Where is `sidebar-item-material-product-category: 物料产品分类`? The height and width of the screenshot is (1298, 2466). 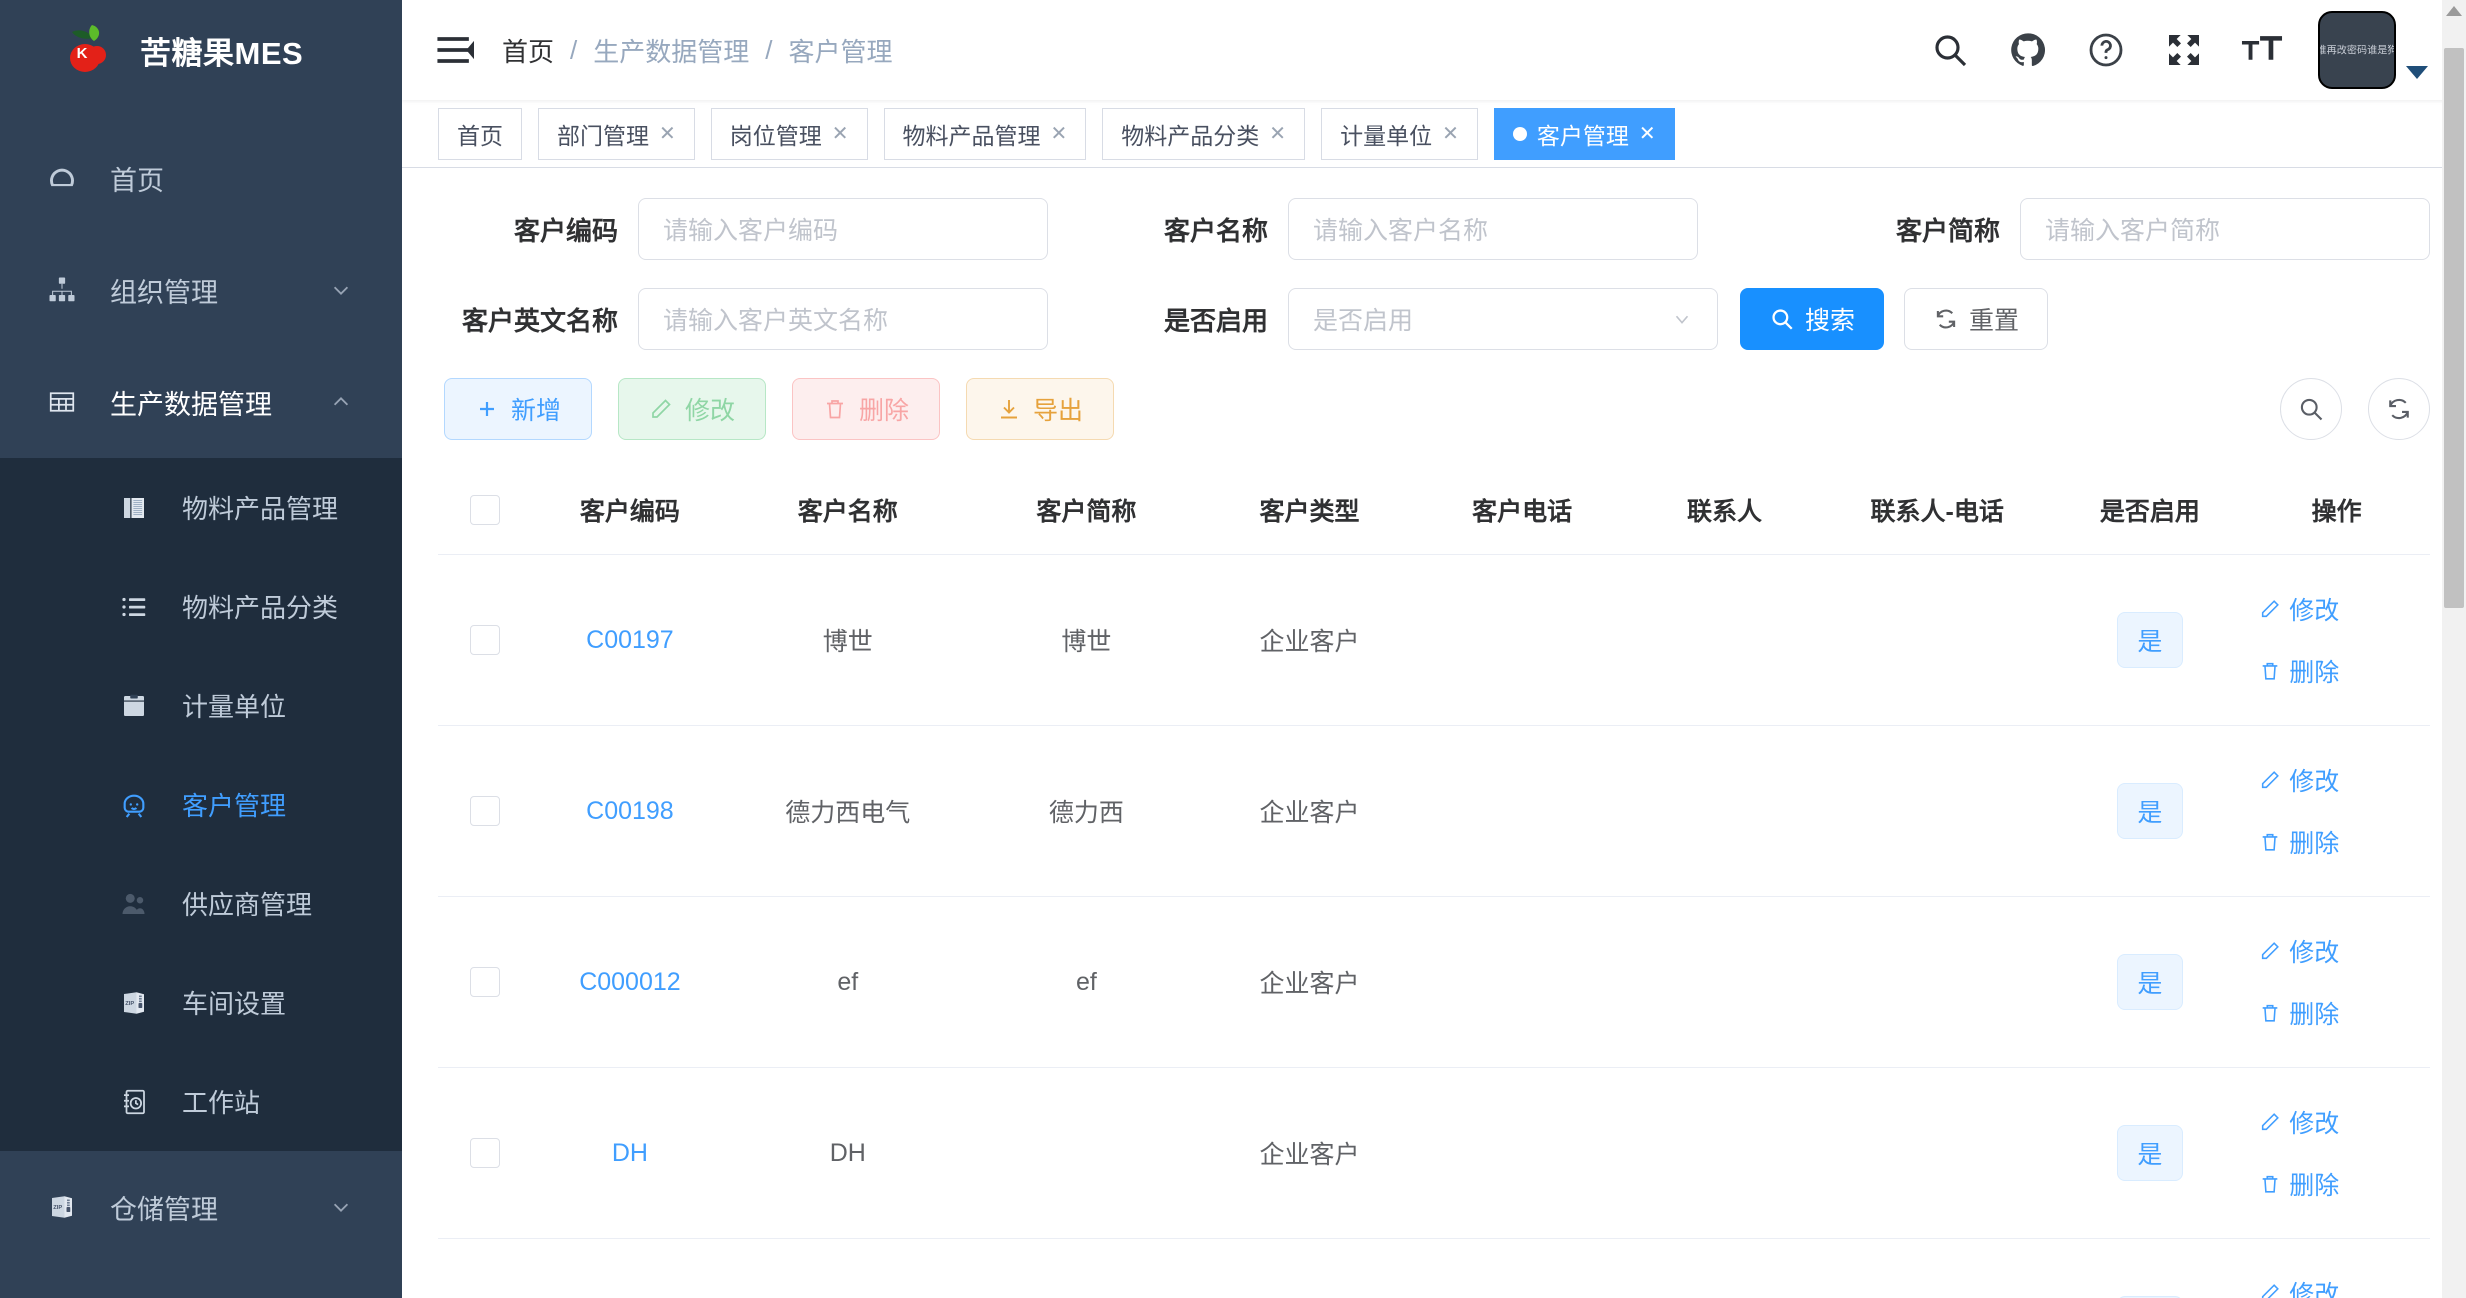
sidebar-item-material-product-category: 物料产品分类 is located at coordinates (201, 606).